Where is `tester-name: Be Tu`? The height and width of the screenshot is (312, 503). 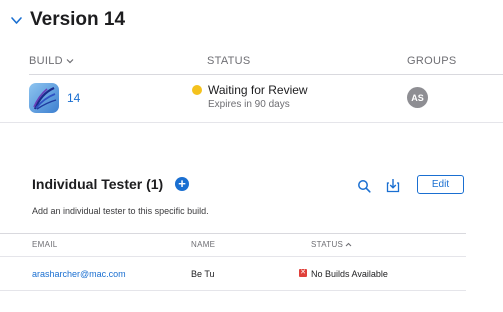
tester-name: Be Tu is located at coordinates (203, 274).